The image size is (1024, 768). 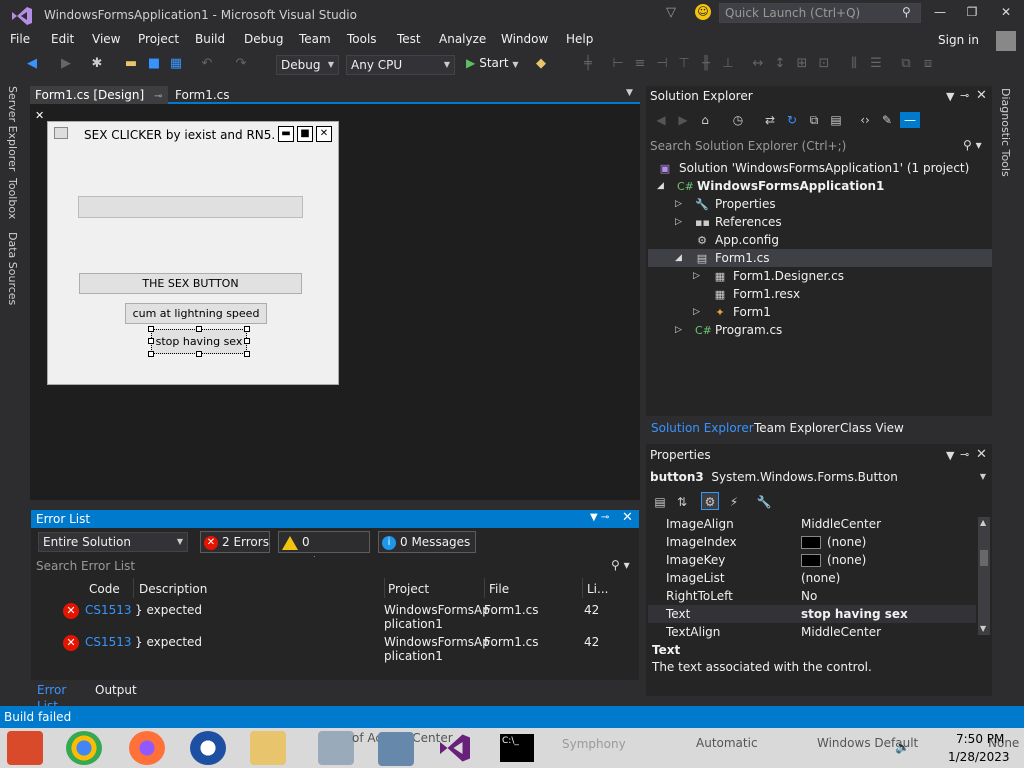 What do you see at coordinates (928, 64) in the screenshot?
I see `send-to-back-icon: ⧈` at bounding box center [928, 64].